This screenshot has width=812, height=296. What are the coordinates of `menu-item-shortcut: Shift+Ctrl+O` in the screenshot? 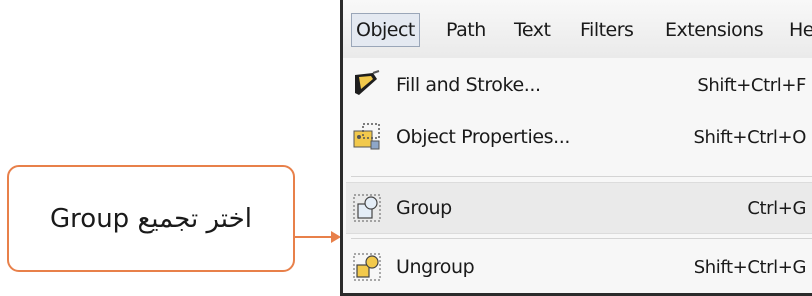 It's located at (750, 137).